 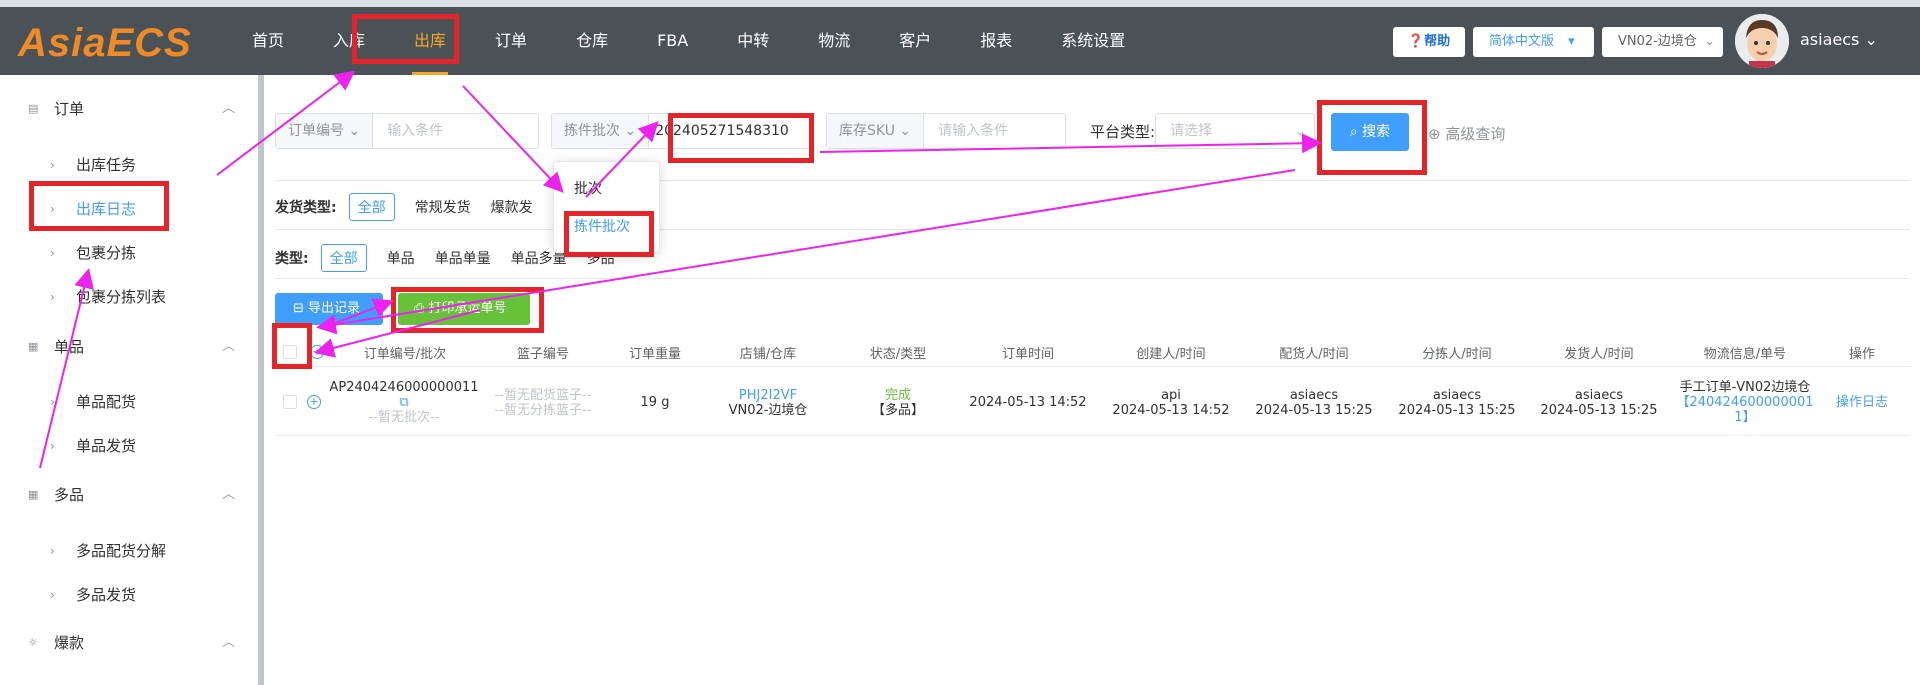 I want to click on ship-type-title: 发货类型:, so click(x=306, y=208).